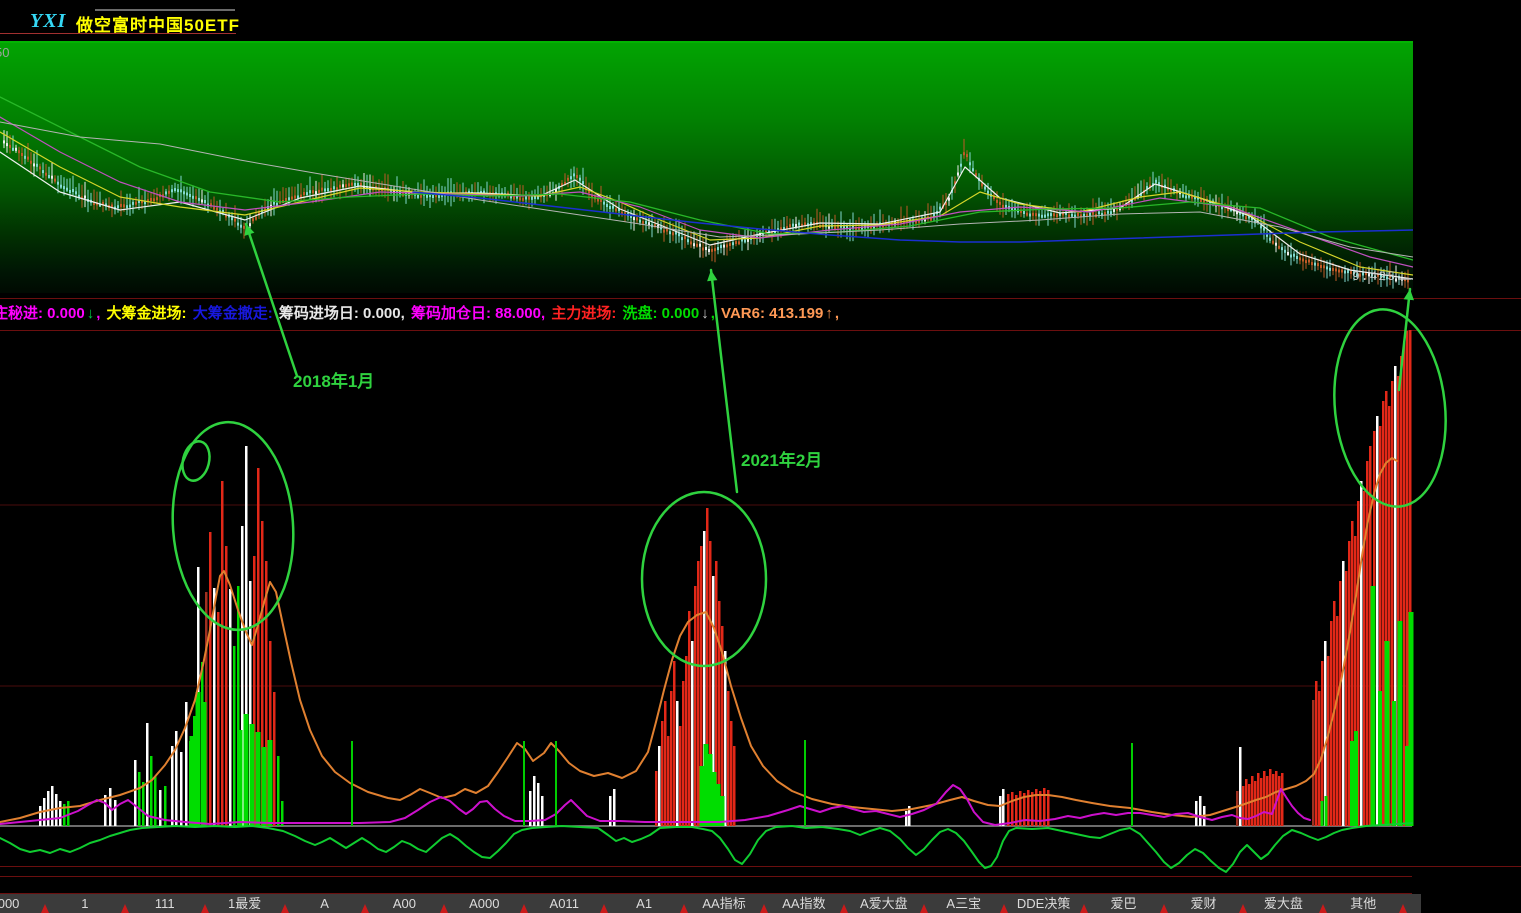 This screenshot has height=913, width=1521. What do you see at coordinates (772, 313) in the screenshot?
I see `indicator-value: VAR6: 413.199` at bounding box center [772, 313].